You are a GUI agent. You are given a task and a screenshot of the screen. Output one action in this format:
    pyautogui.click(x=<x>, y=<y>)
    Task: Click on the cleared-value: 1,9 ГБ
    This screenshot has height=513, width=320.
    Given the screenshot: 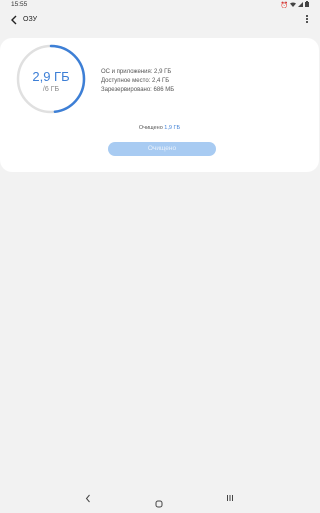 What is the action you would take?
    pyautogui.click(x=172, y=128)
    